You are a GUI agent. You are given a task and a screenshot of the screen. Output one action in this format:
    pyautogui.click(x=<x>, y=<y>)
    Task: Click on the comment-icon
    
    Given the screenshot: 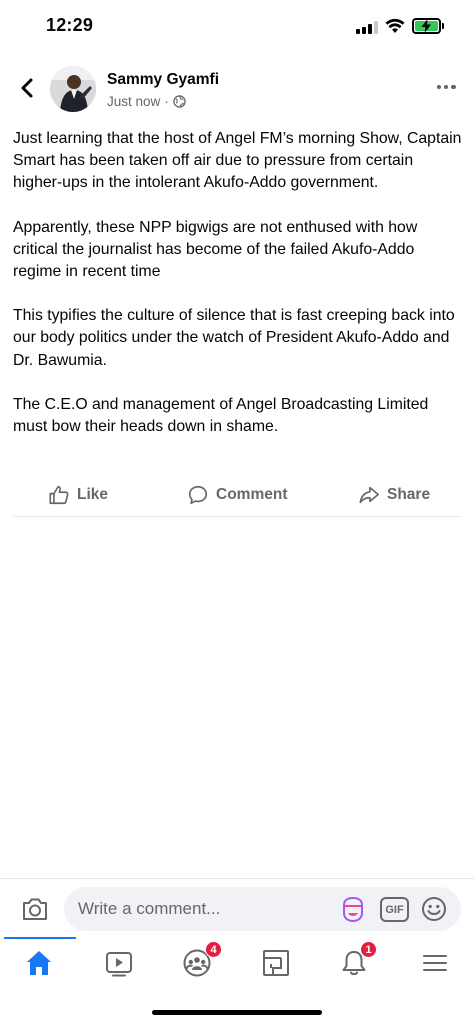 What is the action you would take?
    pyautogui.click(x=198, y=495)
    